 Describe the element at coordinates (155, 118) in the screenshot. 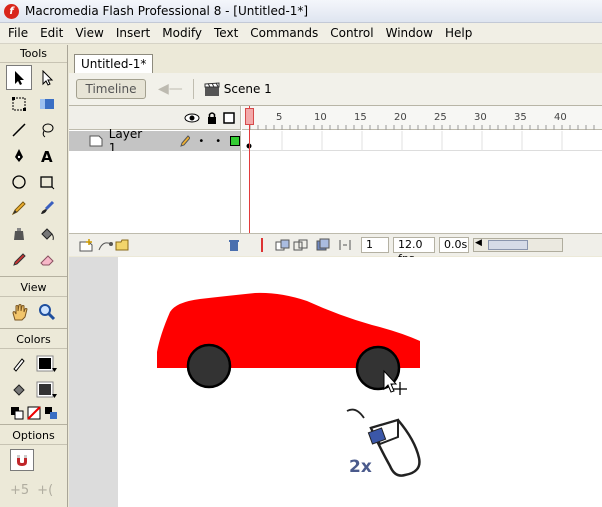

I see `layer-header` at that location.